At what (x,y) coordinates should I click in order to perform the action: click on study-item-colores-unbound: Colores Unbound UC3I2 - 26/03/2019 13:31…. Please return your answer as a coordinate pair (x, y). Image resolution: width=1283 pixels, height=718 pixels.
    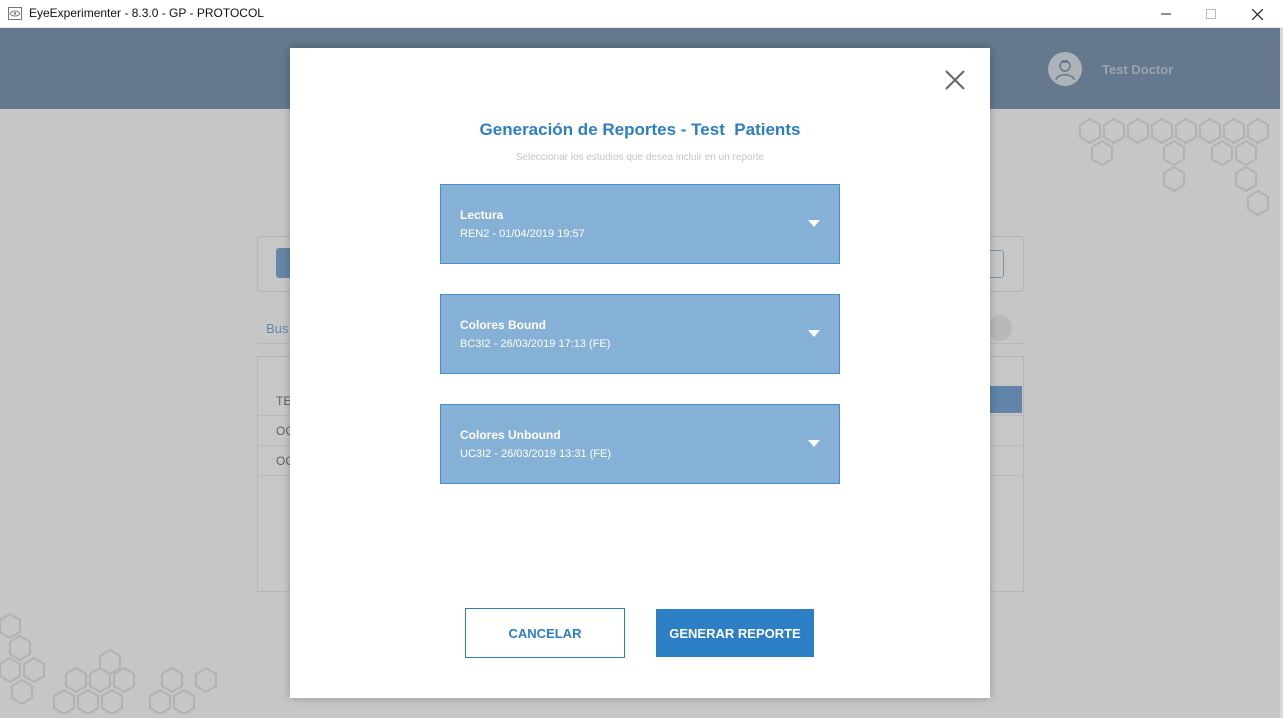
    Looking at the image, I should click on (640, 444).